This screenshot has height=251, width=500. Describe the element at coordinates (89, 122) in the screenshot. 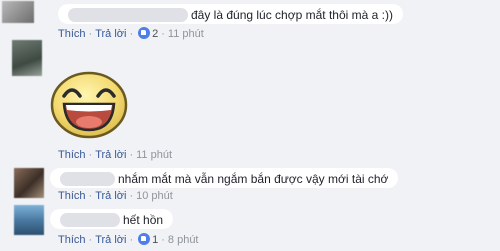

I see `tongue` at that location.